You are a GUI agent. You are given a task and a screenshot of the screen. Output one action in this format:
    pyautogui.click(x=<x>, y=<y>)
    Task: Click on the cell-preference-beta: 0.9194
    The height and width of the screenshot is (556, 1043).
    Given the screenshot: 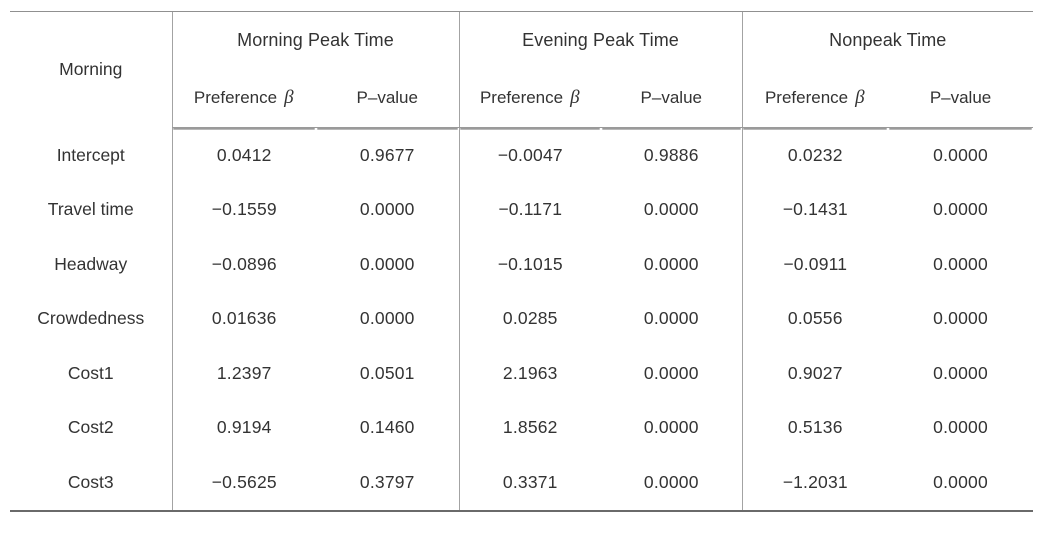 What is the action you would take?
    pyautogui.click(x=243, y=427)
    